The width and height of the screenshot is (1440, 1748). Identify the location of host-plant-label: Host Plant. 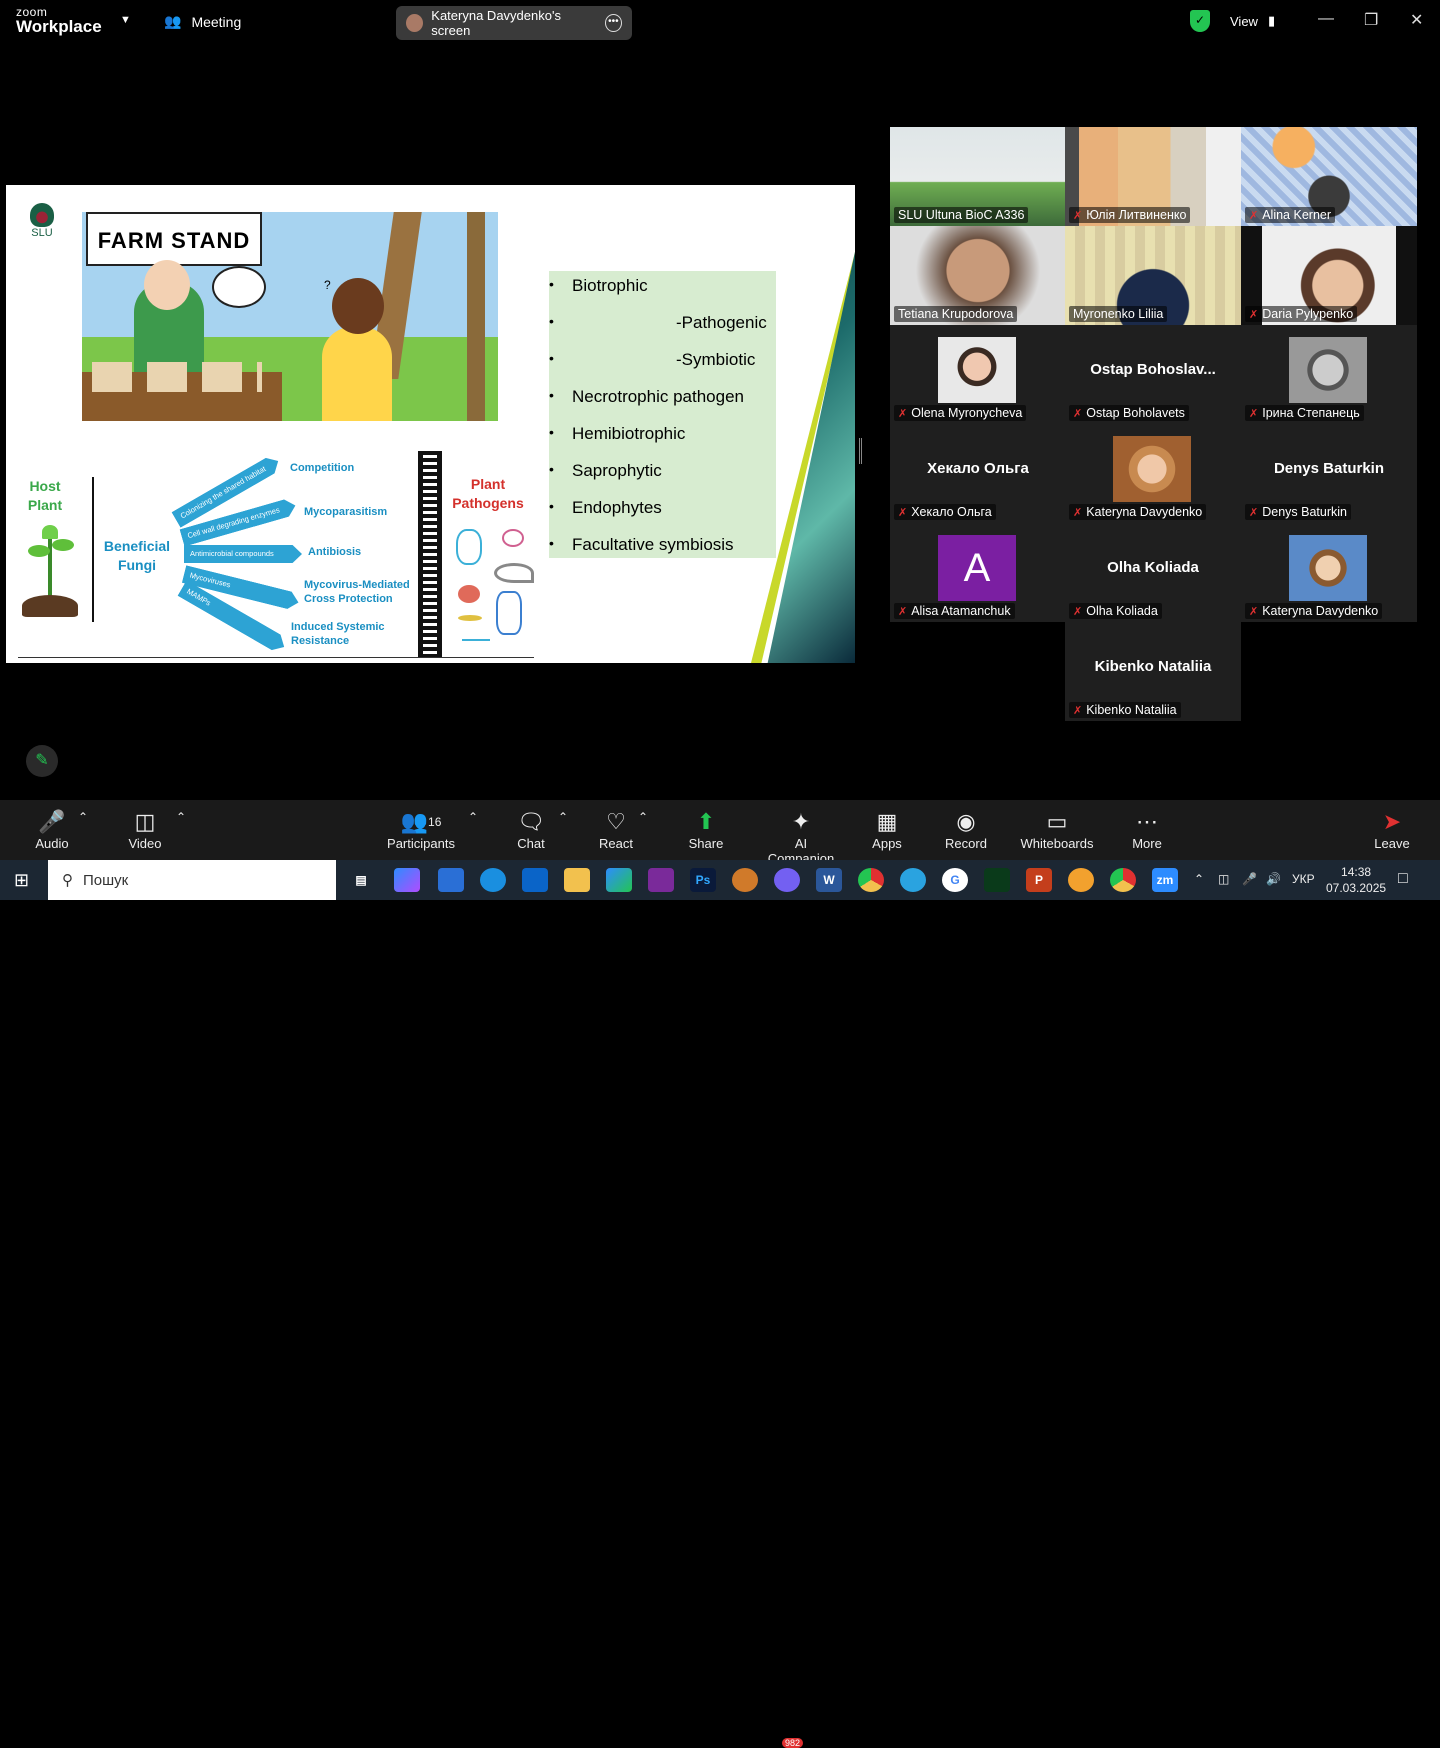
(45, 495).